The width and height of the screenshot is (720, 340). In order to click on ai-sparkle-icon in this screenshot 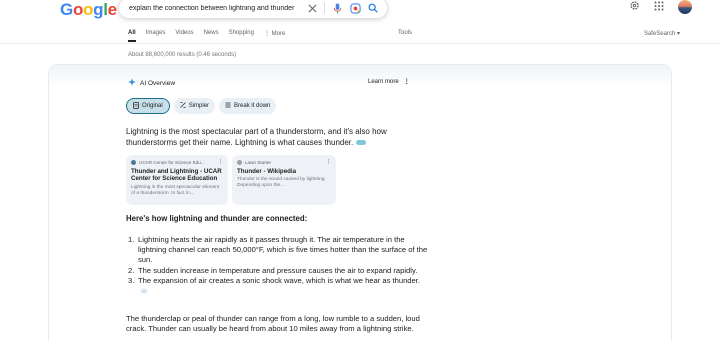, I will do `click(132, 83)`.